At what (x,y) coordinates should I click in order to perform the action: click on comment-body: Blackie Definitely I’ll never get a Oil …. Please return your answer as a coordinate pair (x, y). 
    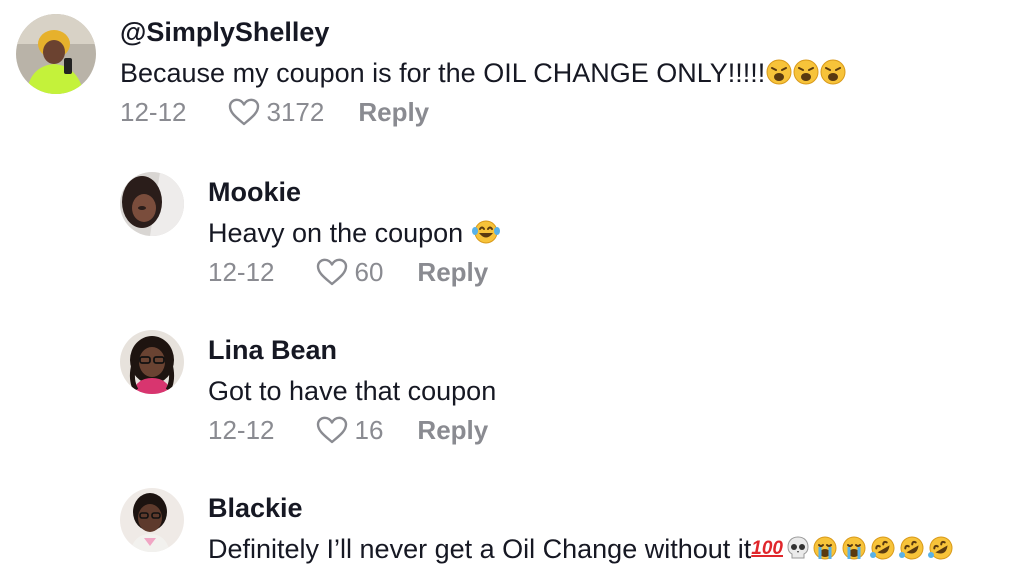
    Looking at the image, I should click on (581, 527).